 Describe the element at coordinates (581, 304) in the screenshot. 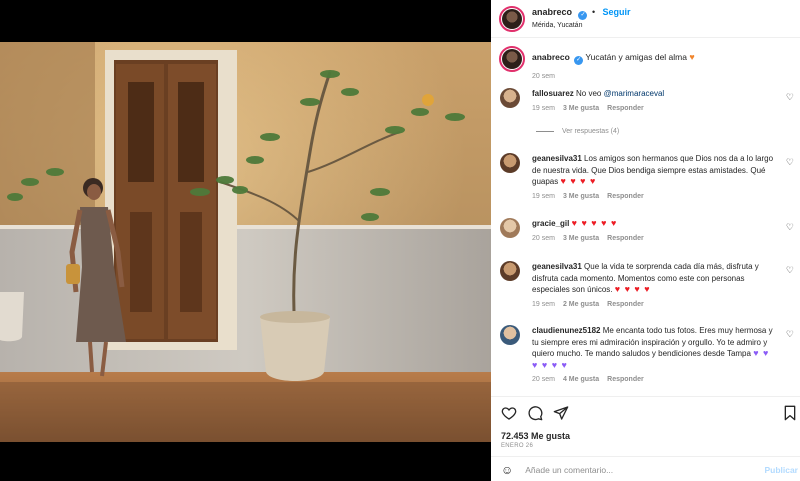

I see `comment-likes: 2 Me gusta` at that location.